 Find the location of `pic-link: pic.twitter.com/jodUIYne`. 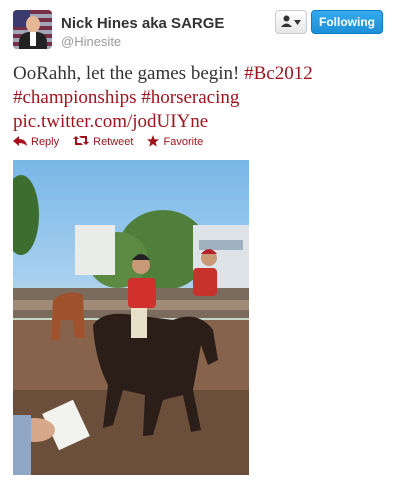

pic-link: pic.twitter.com/jodUIYne is located at coordinates (110, 121).